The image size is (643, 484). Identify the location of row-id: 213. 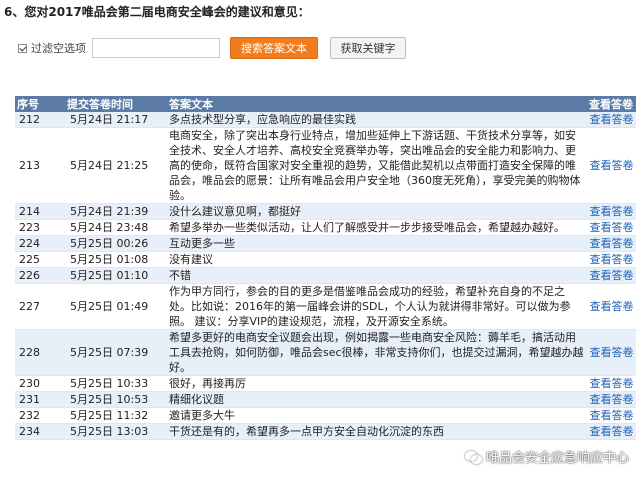
(35, 165).